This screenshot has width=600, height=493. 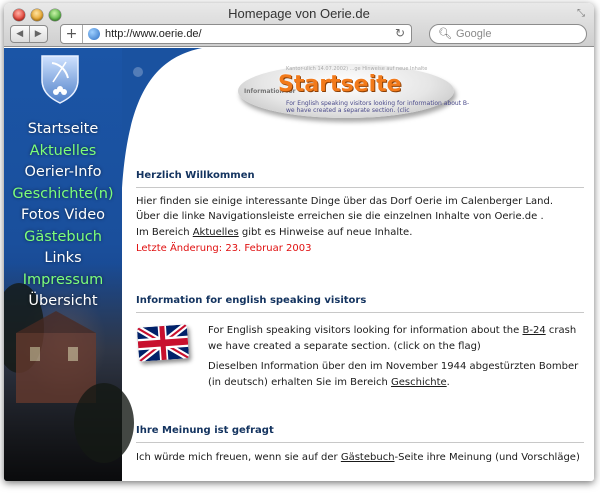 What do you see at coordinates (63, 281) in the screenshot?
I see `nav-impressum: Impressum` at bounding box center [63, 281].